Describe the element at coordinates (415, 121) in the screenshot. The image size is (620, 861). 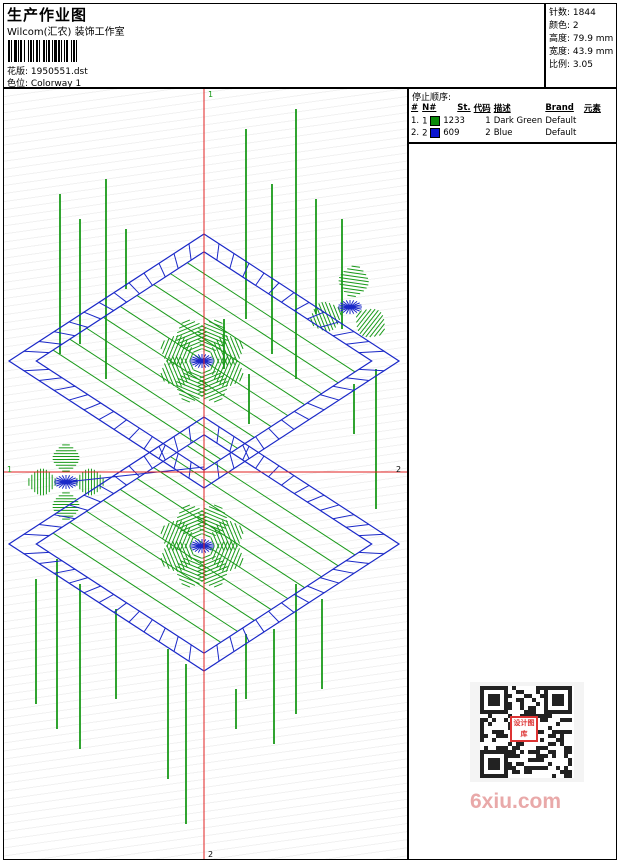
I see `row-index: 1.` at that location.